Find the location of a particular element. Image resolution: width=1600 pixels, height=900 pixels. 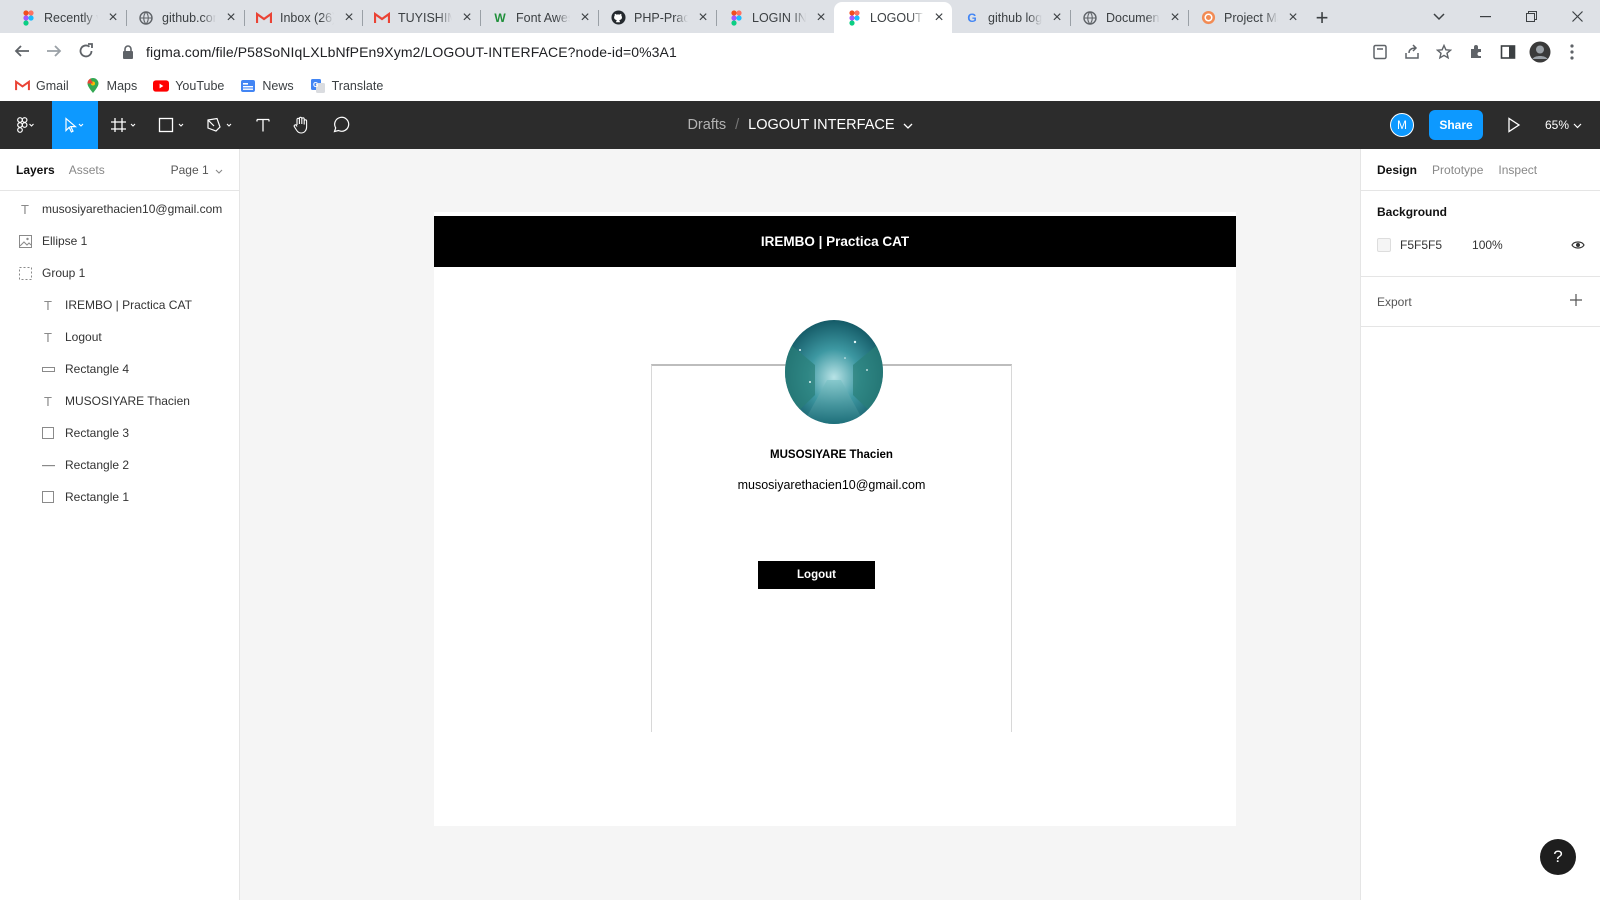

layer-item: T IREMBO | Practica CAT is located at coordinates (119, 305).